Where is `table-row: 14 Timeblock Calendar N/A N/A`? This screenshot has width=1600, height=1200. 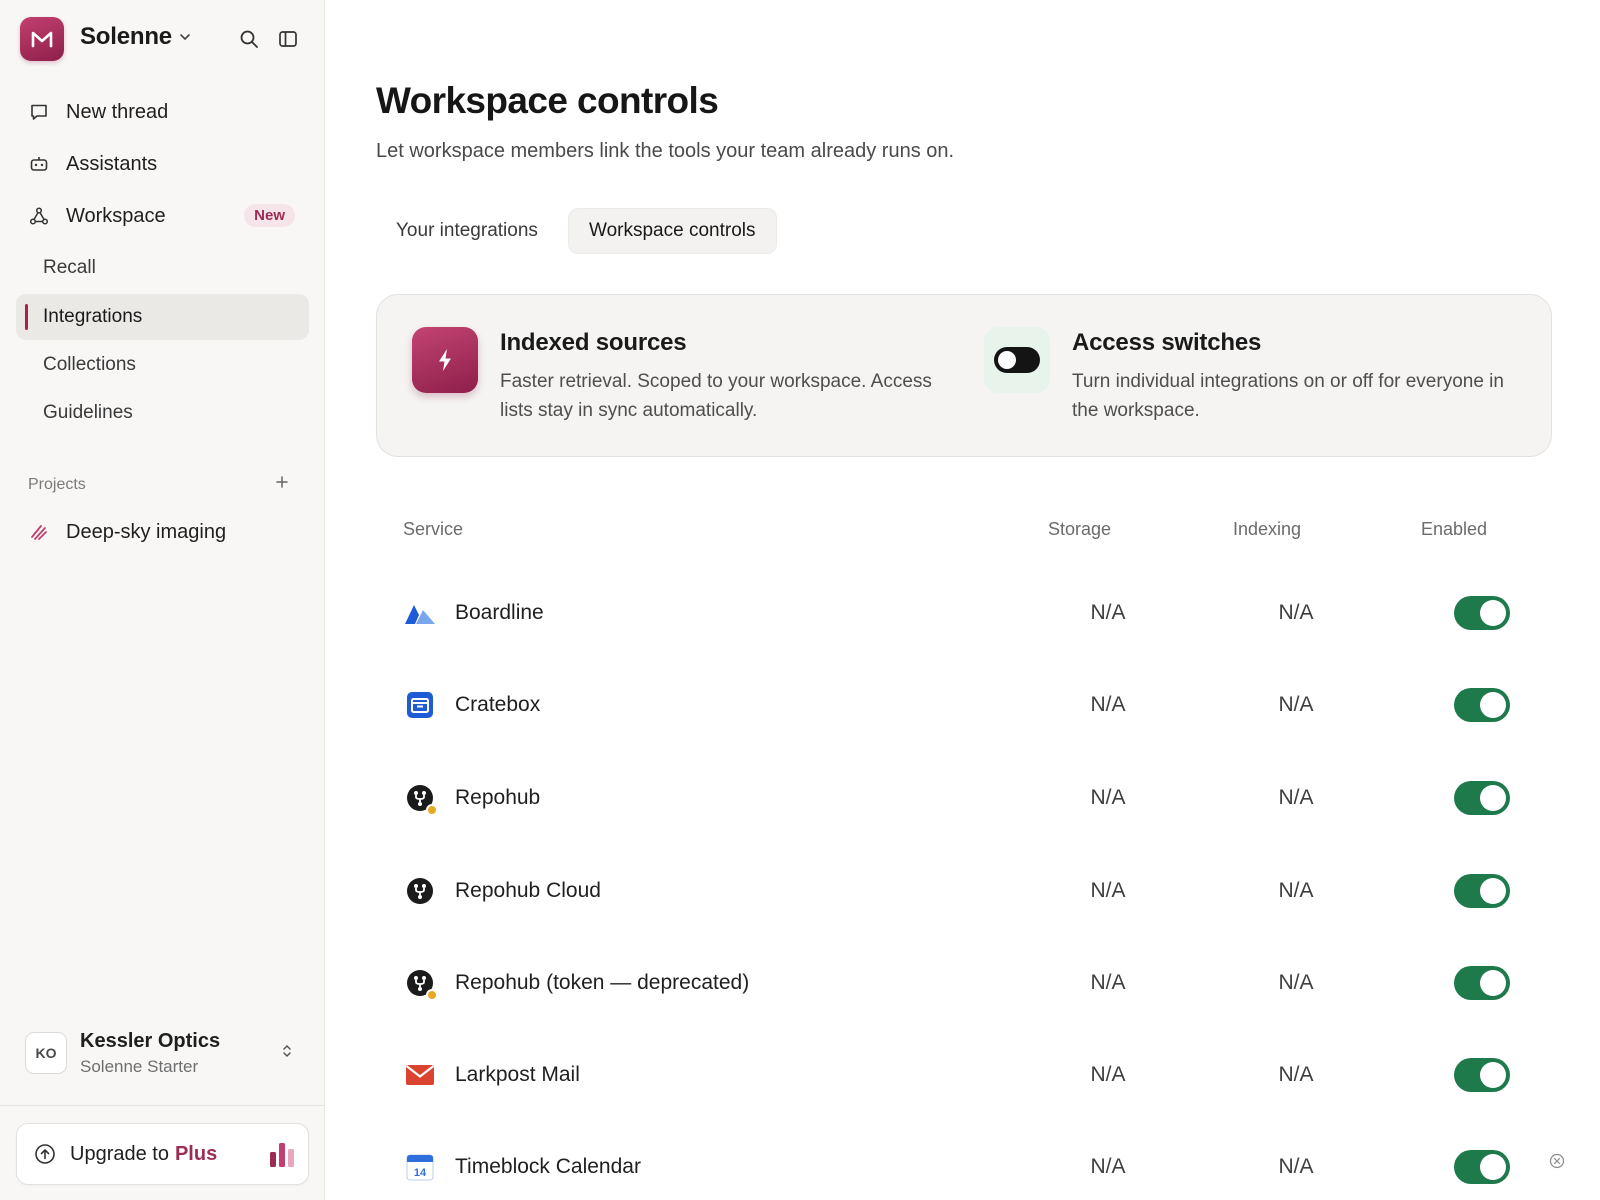
table-row: 14 Timeblock Calendar N/A N/A is located at coordinates (964, 1160).